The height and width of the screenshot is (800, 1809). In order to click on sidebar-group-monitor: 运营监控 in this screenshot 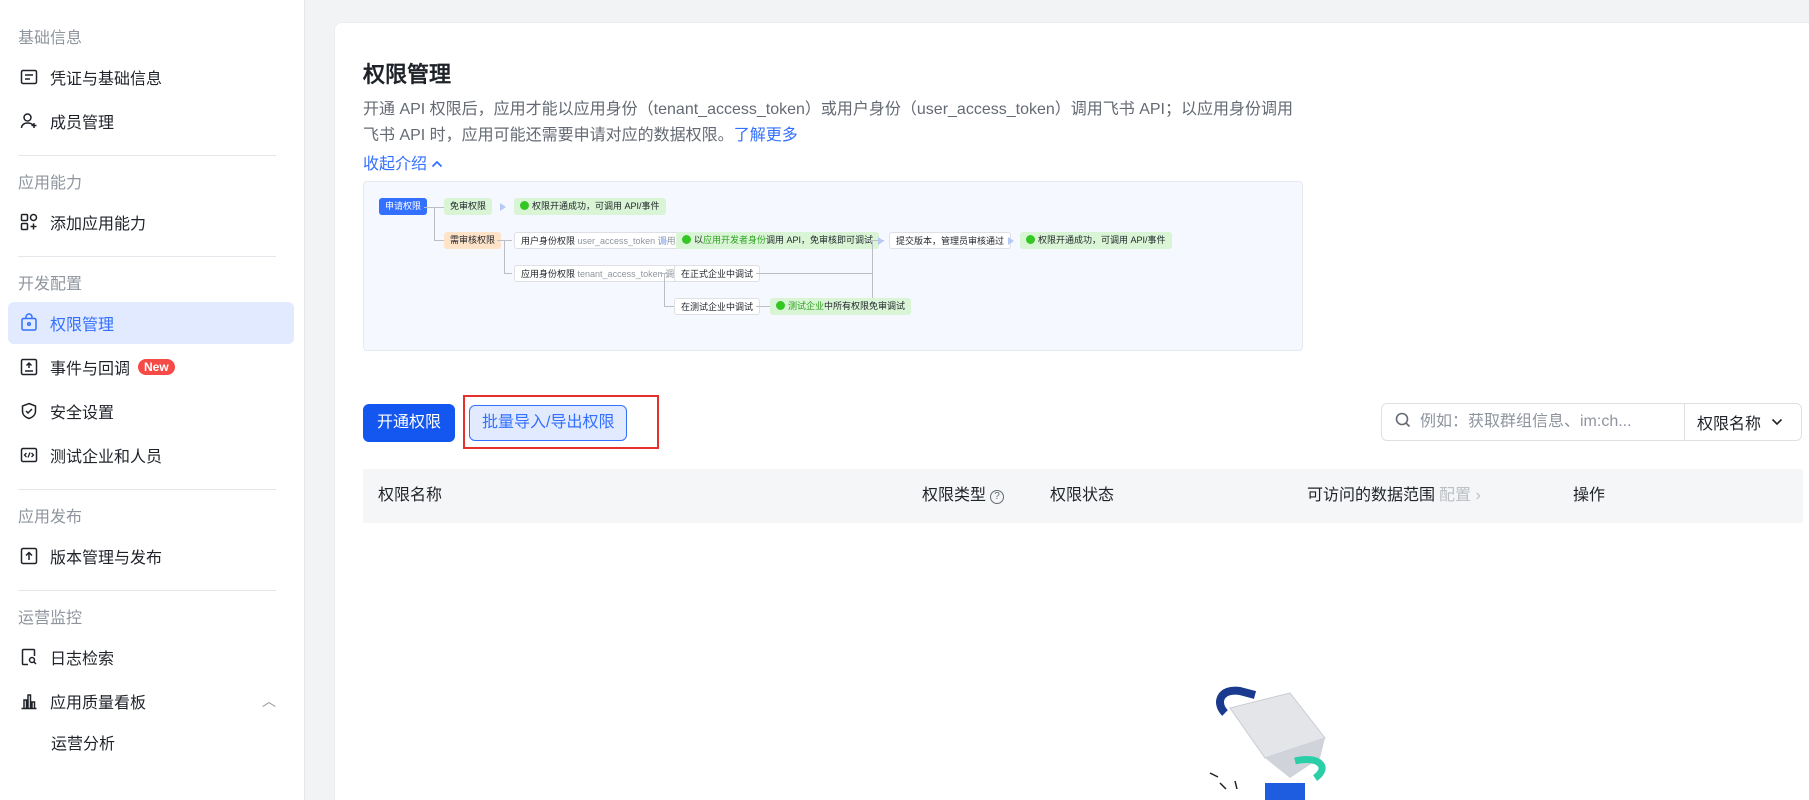, I will do `click(50, 618)`.